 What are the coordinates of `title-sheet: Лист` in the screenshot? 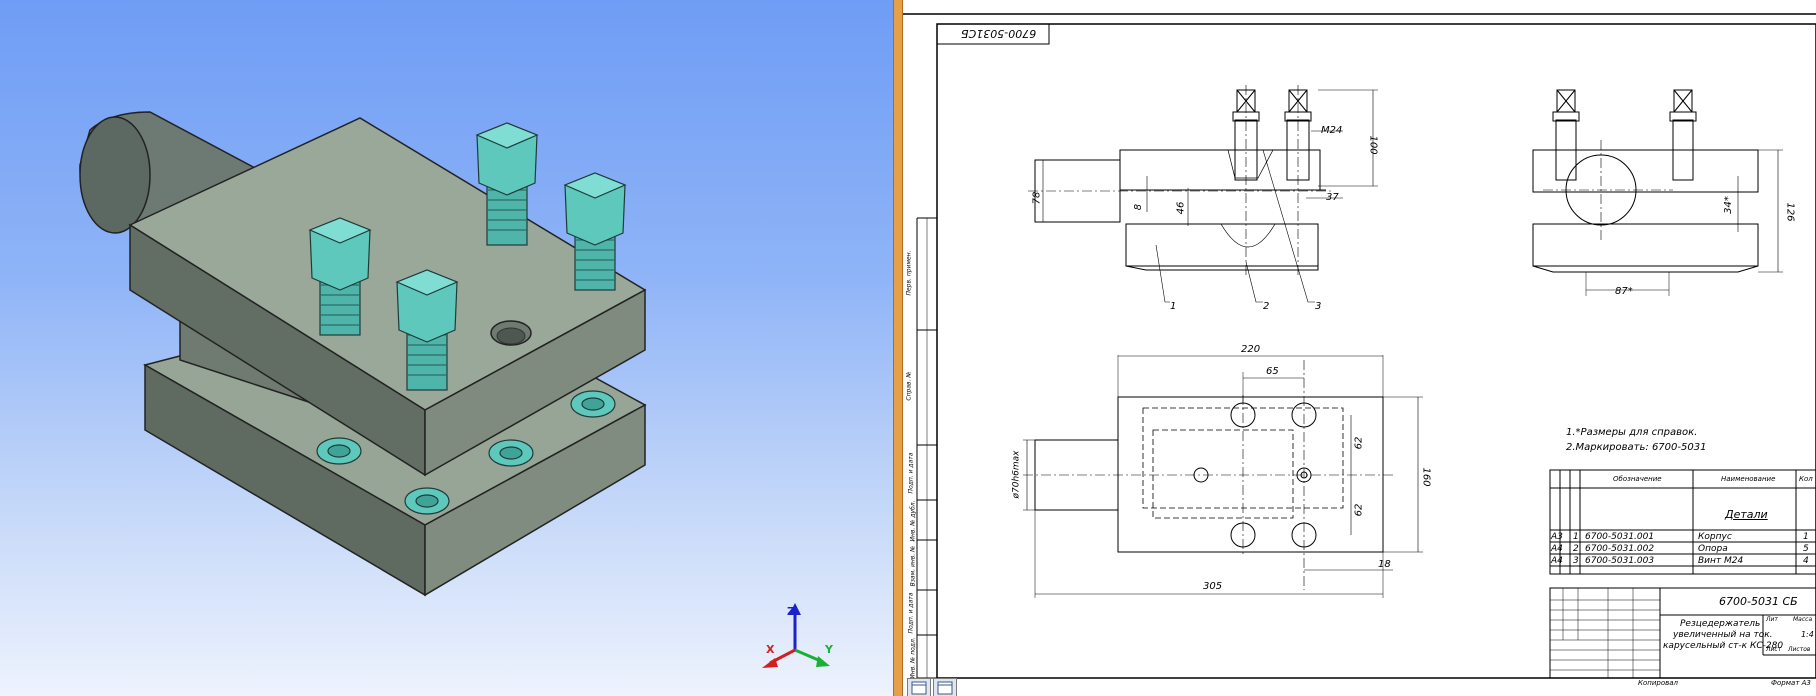 It's located at (1774, 649).